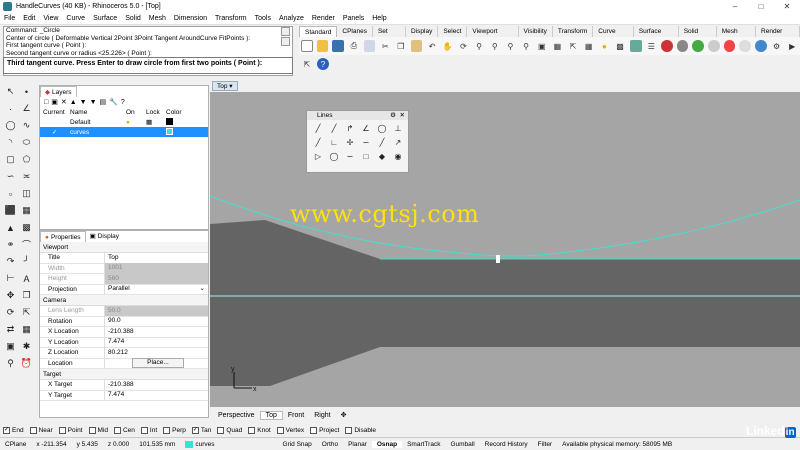  Describe the element at coordinates (26, 278) in the screenshot. I see `text-icon: A` at that location.